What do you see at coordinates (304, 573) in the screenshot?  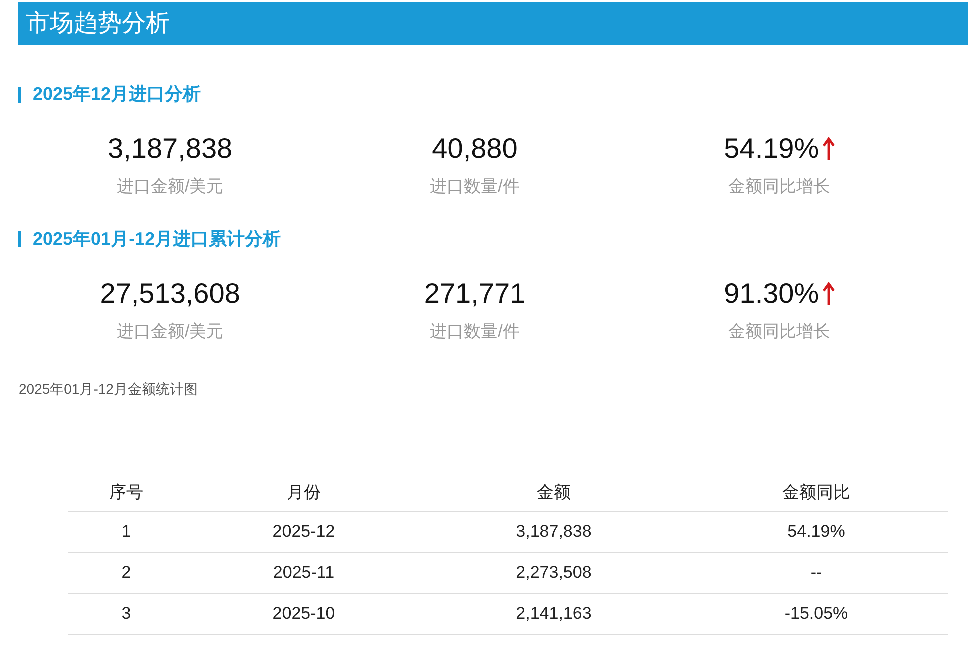 I see `table-cell-text: 2025-11` at bounding box center [304, 573].